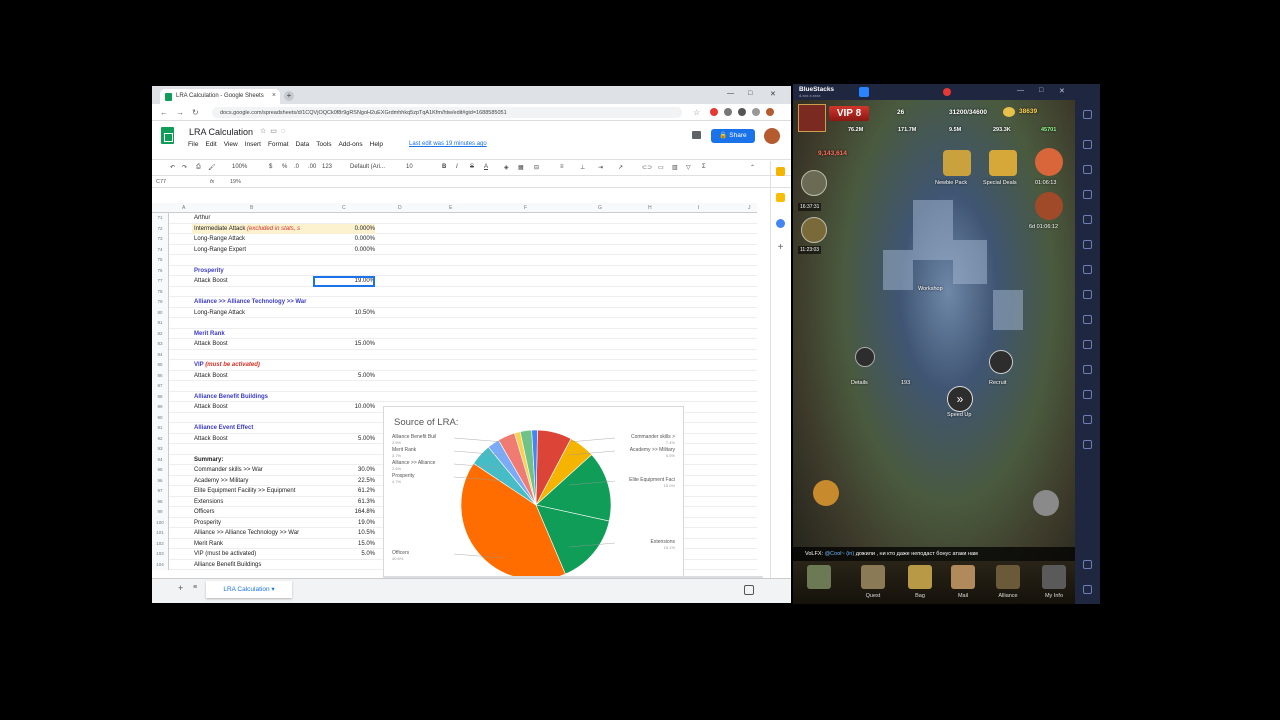 The width and height of the screenshot is (1280, 720). Describe the element at coordinates (160, 564) in the screenshot. I see `row-number: 104` at that location.